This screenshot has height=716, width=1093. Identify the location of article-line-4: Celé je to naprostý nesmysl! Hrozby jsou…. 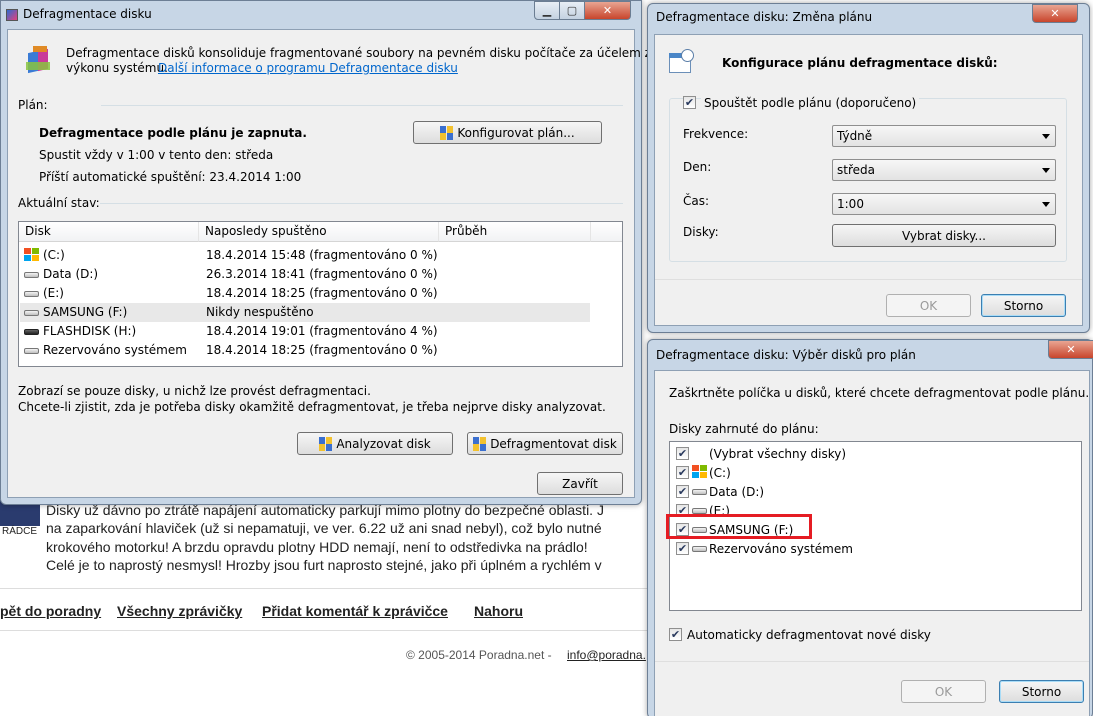
(324, 565).